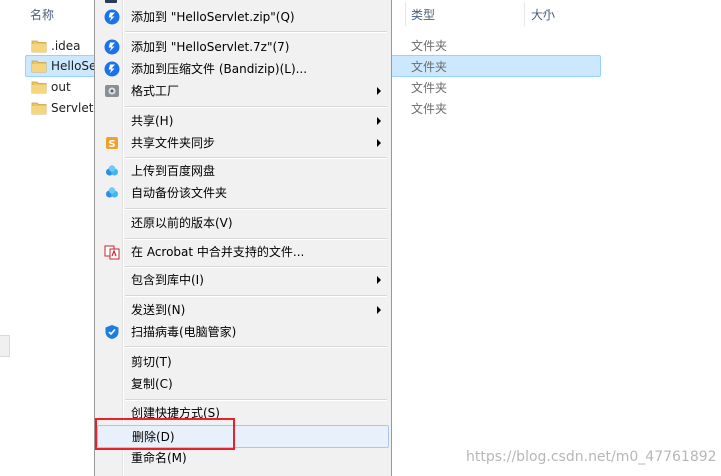  Describe the element at coordinates (112, 332) in the screenshot. I see `shield-icon` at that location.